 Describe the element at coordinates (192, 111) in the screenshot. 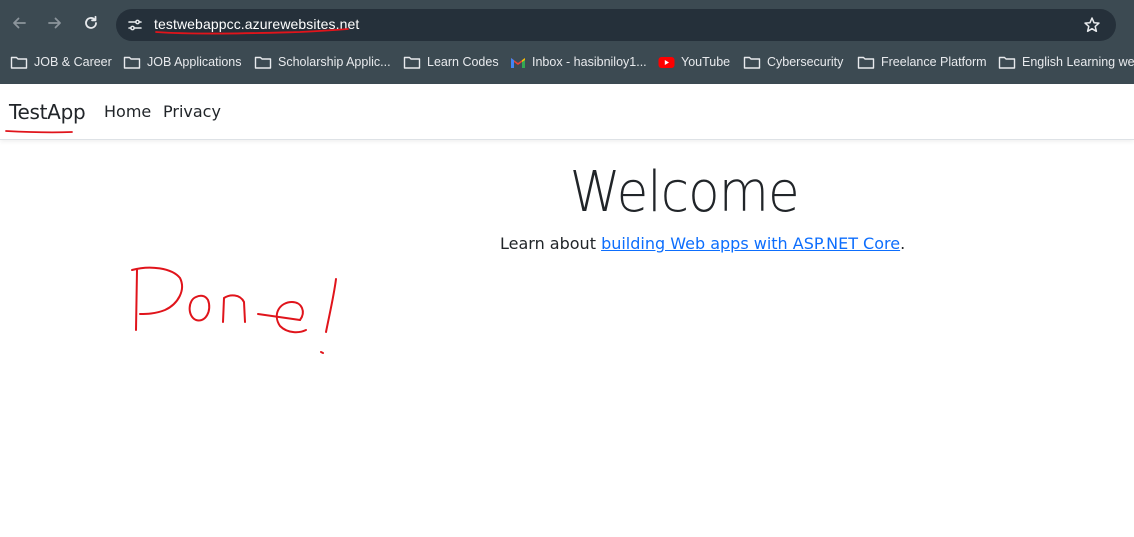

I see `nav-link-privacy: Privacy` at that location.